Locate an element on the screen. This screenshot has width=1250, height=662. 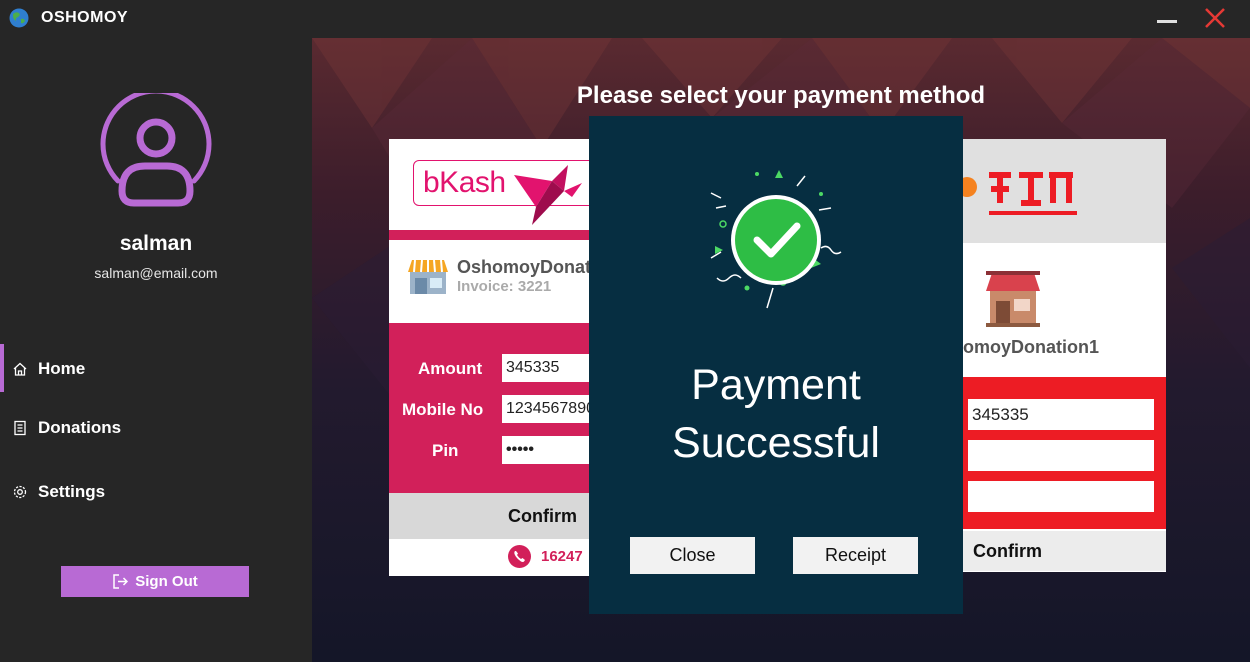
nagad-form is located at coordinates (1064, 453).